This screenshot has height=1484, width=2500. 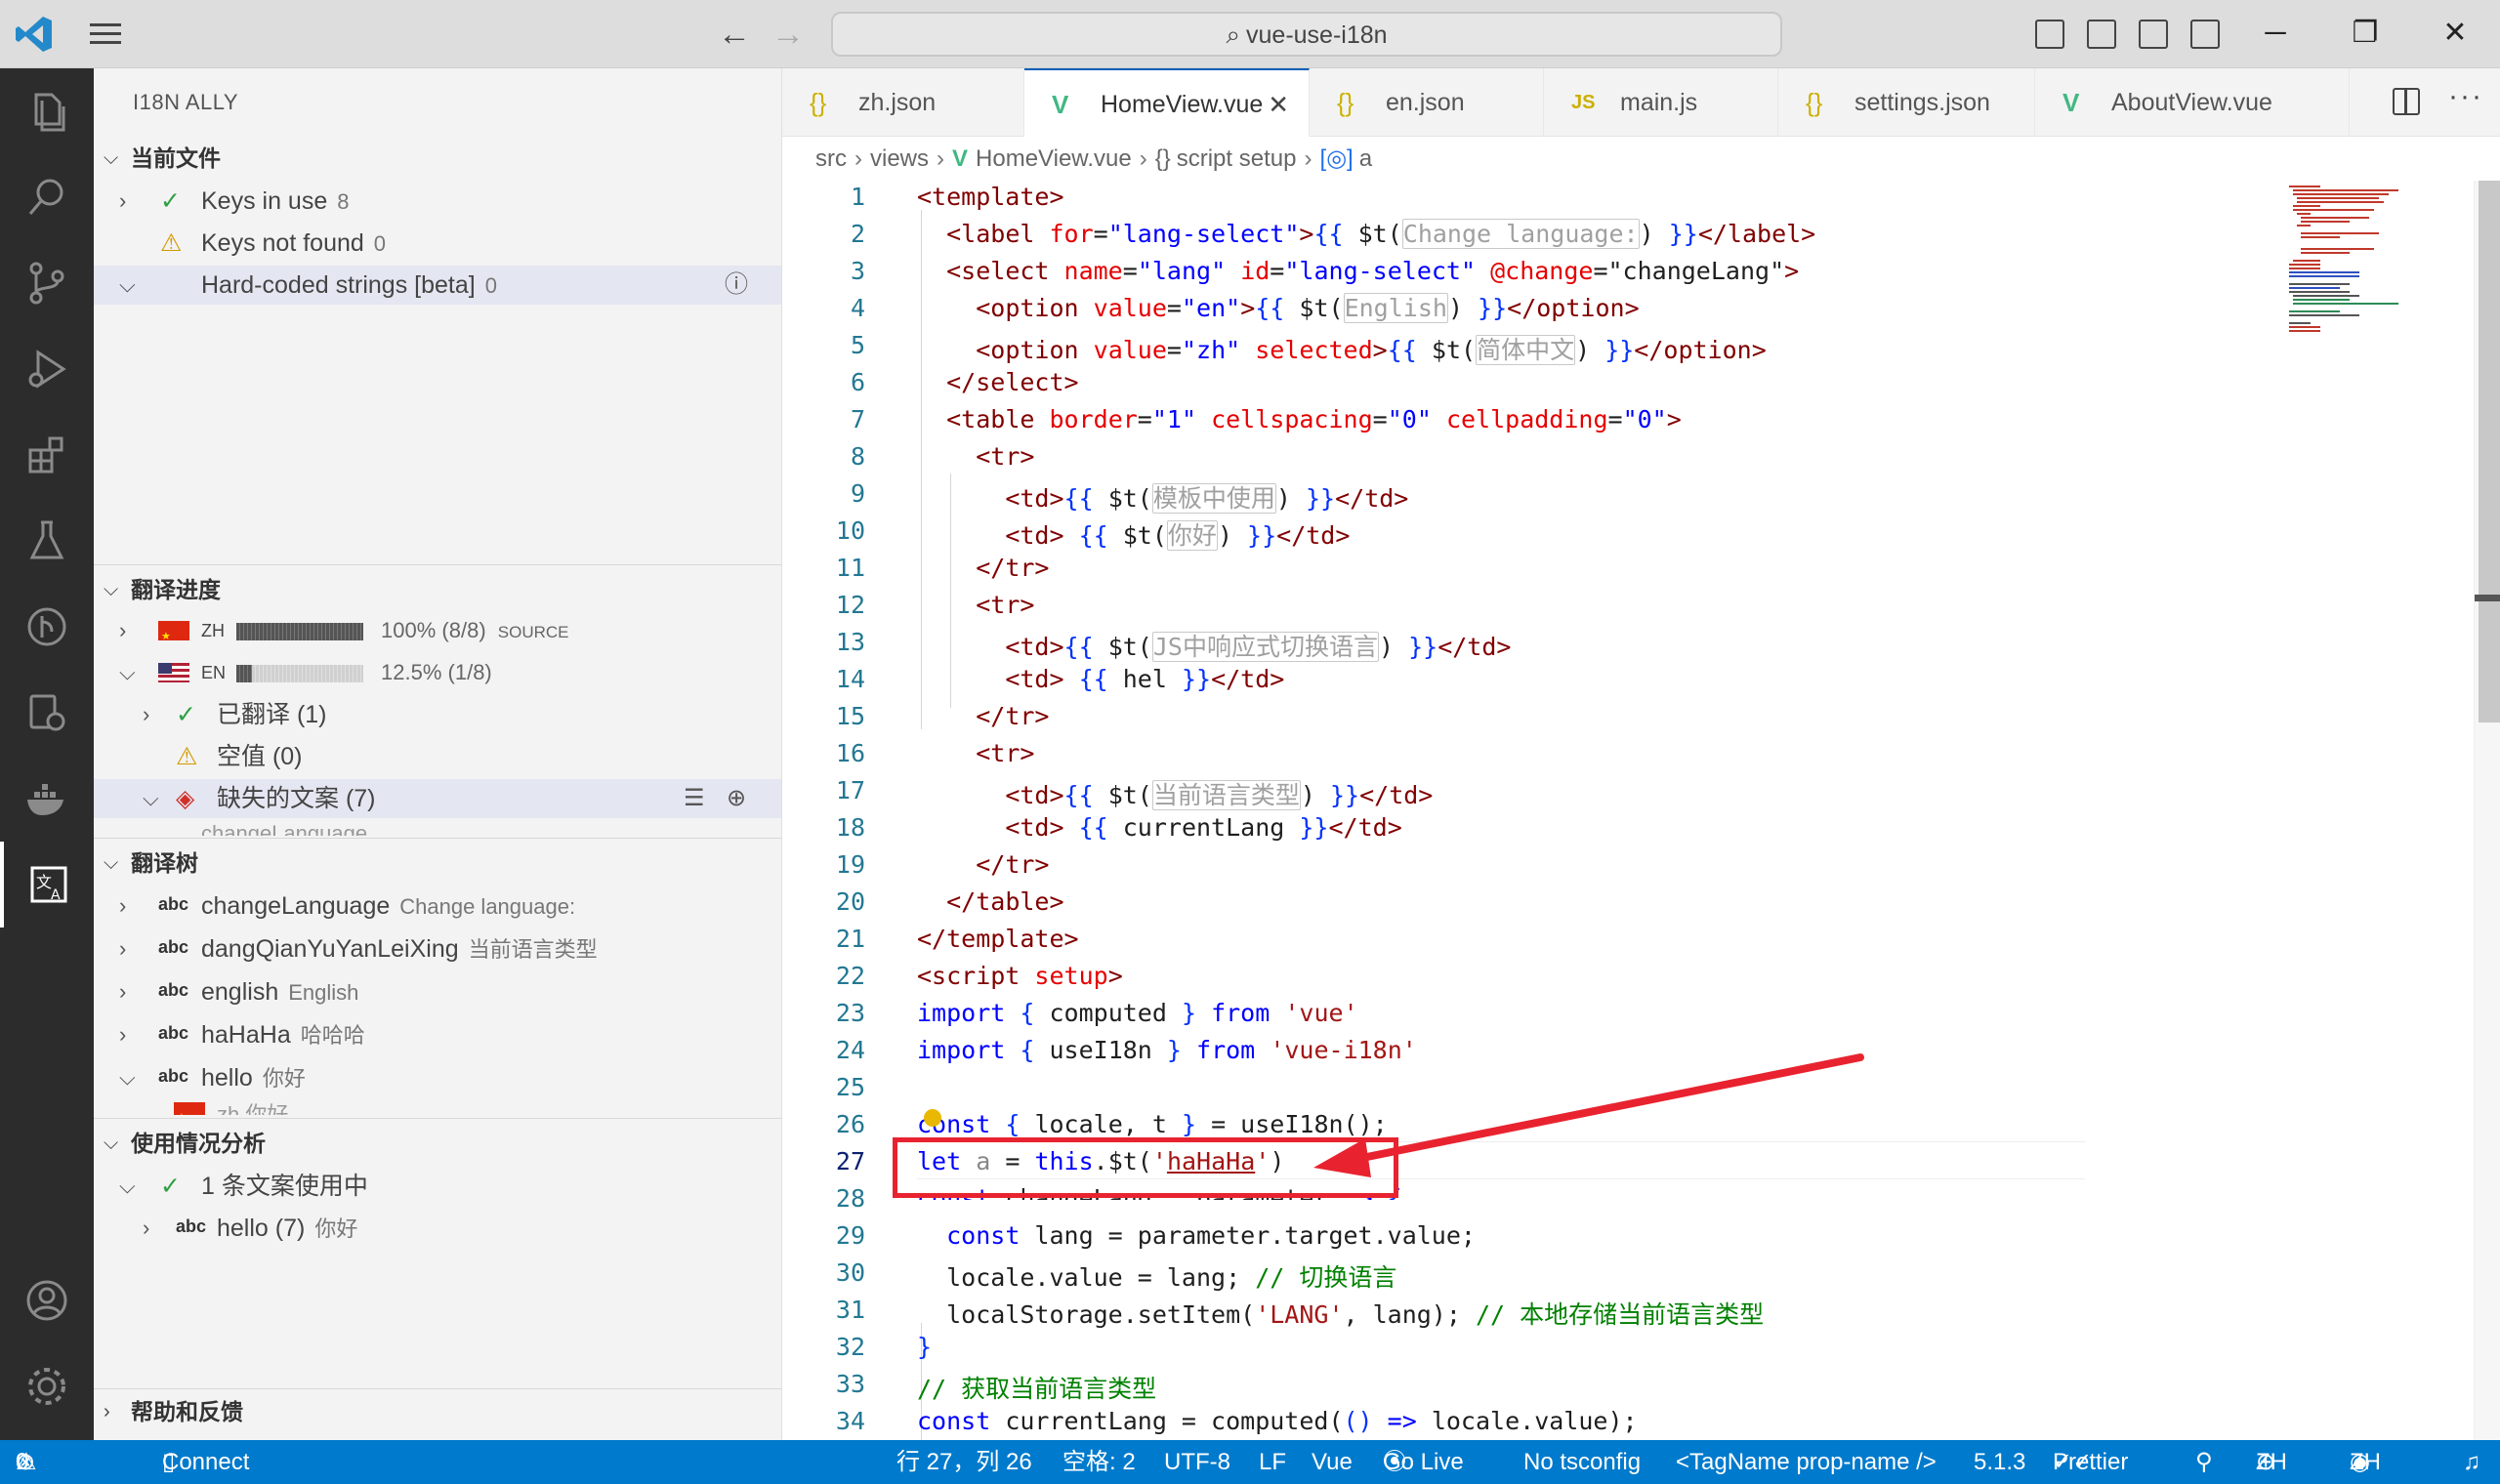 I want to click on run-debug-icon, so click(x=47, y=369).